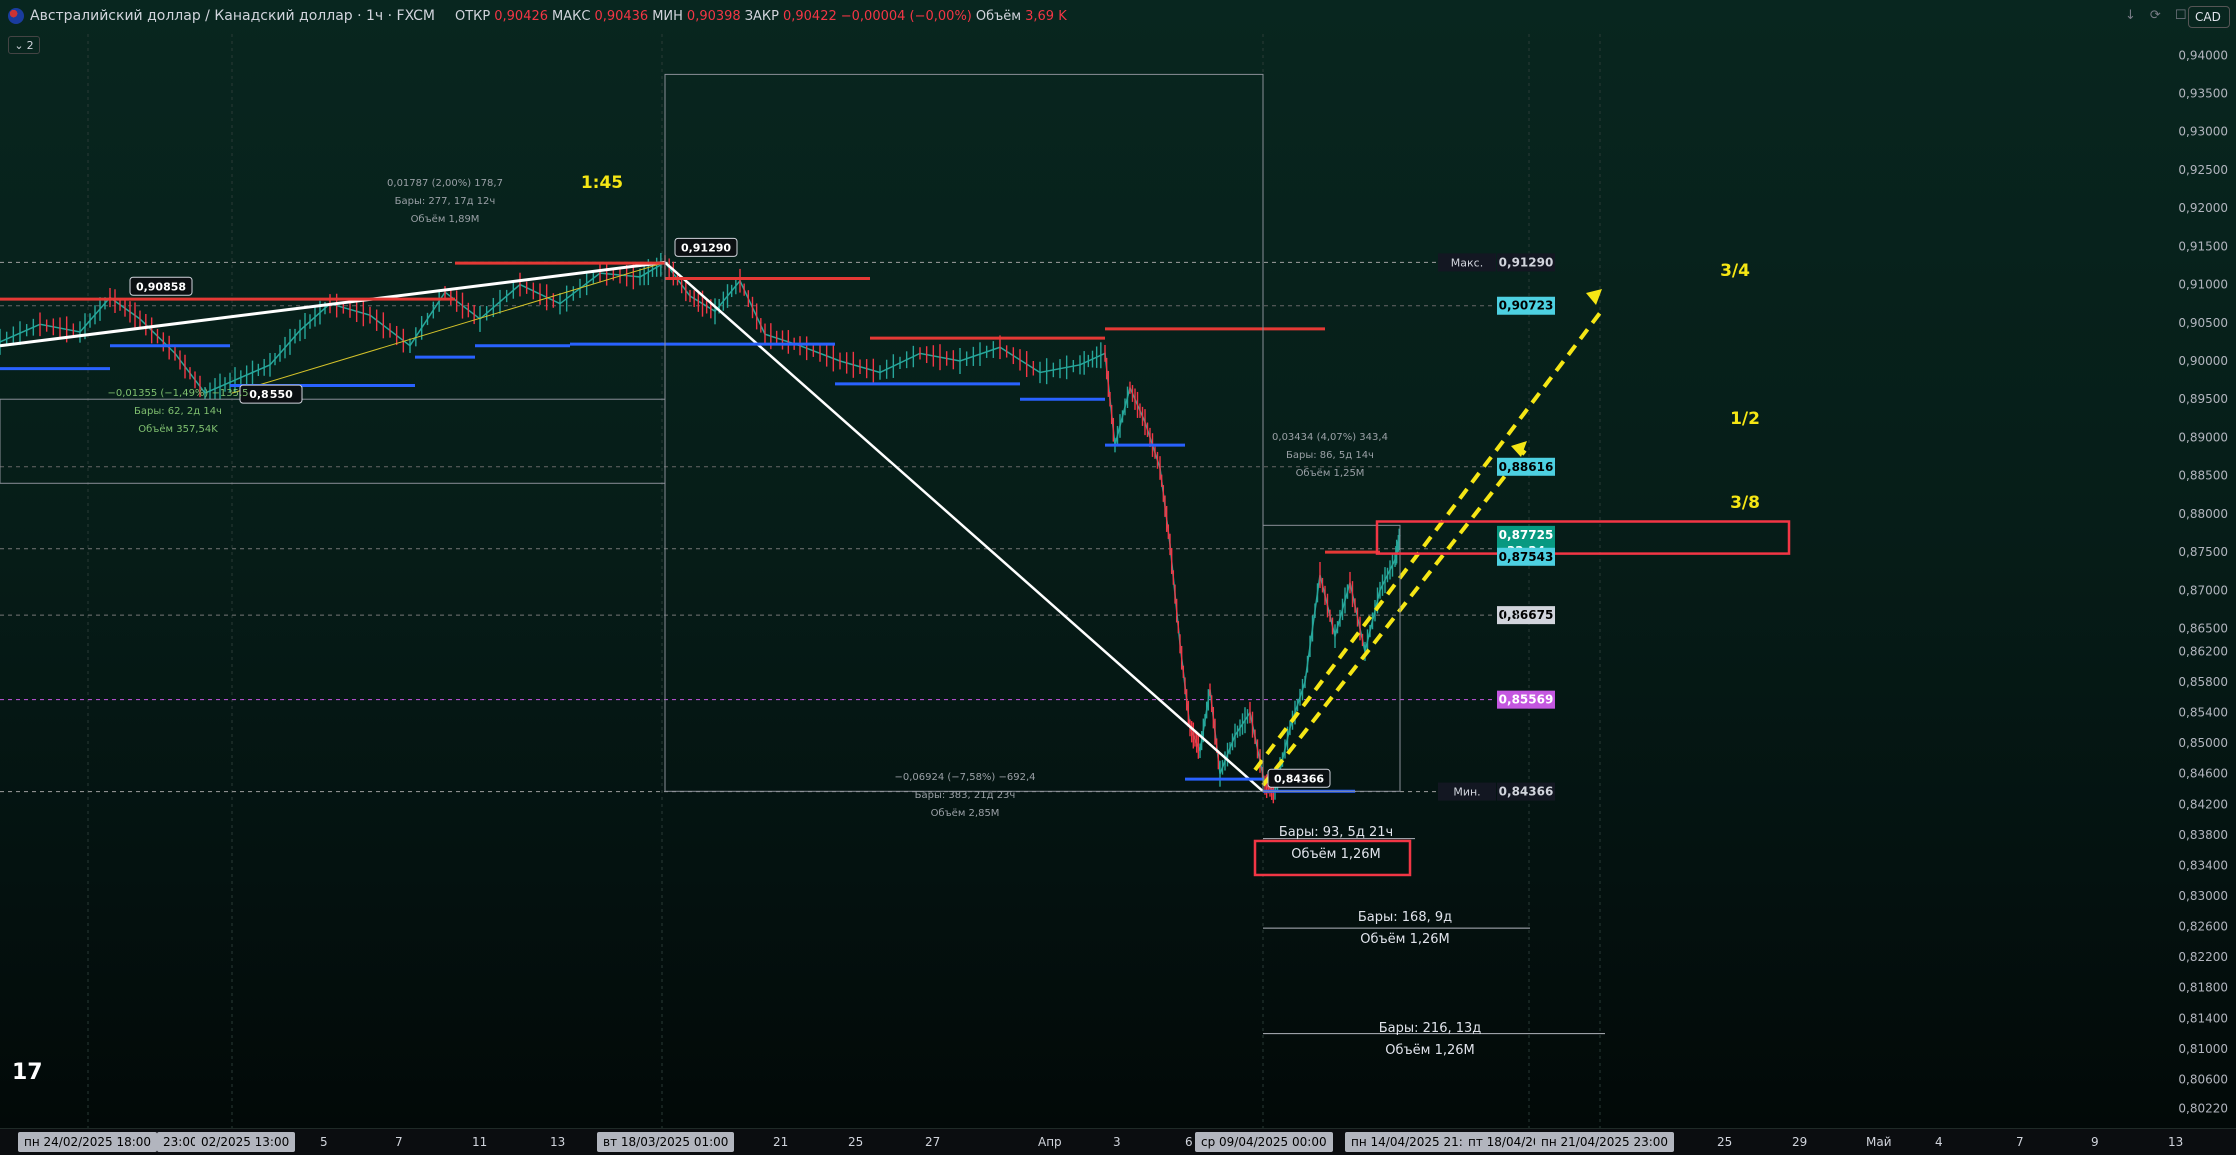  I want to click on ohlc-key: Объём, so click(998, 16).